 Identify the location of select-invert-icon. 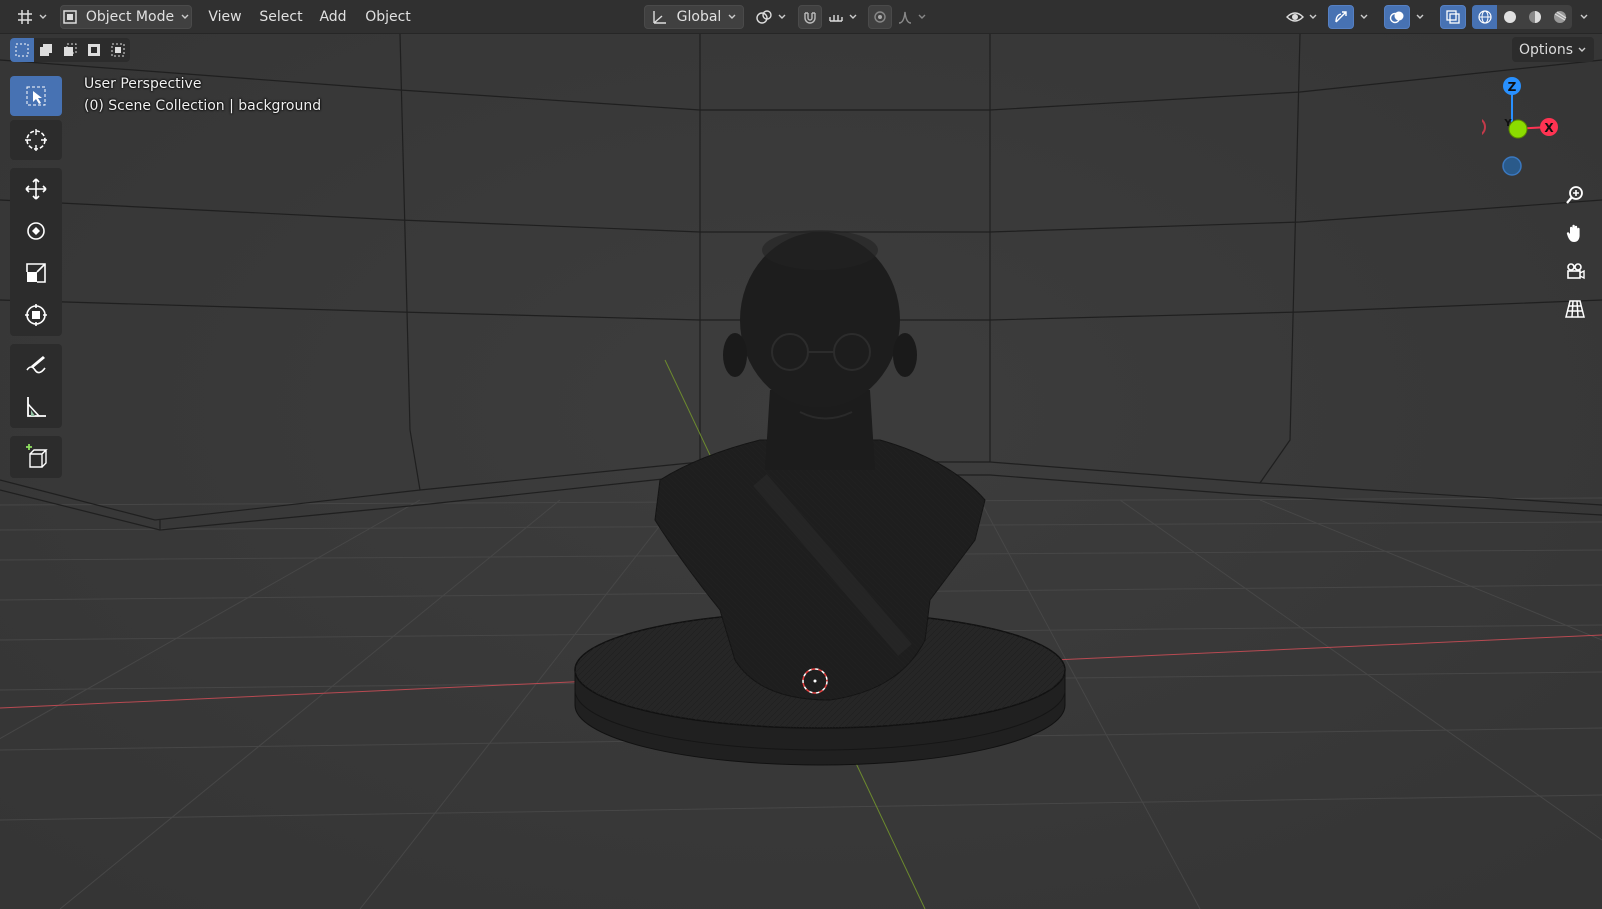
(94, 50).